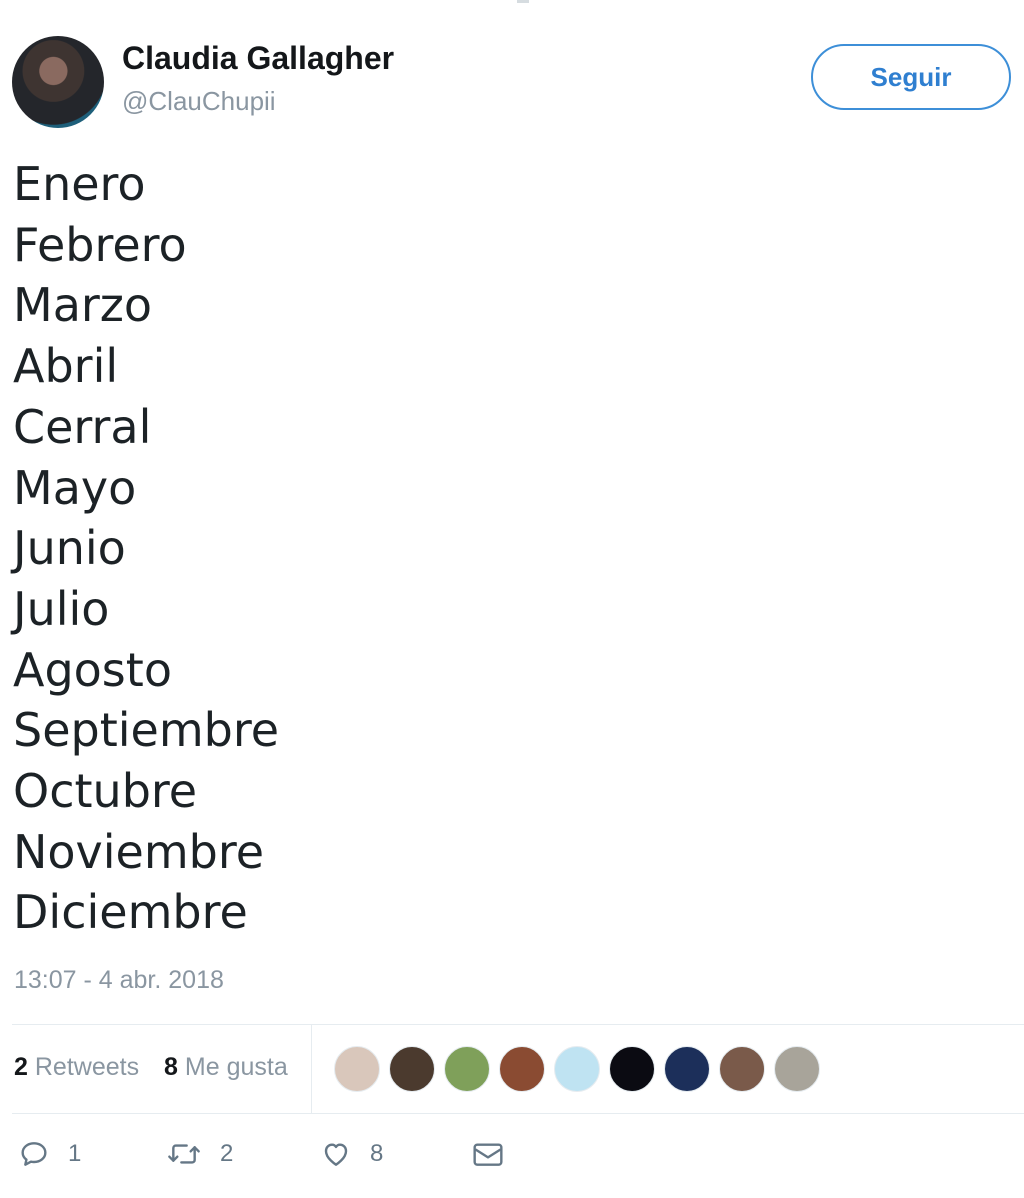  Describe the element at coordinates (58, 82) in the screenshot. I see `avatar` at that location.